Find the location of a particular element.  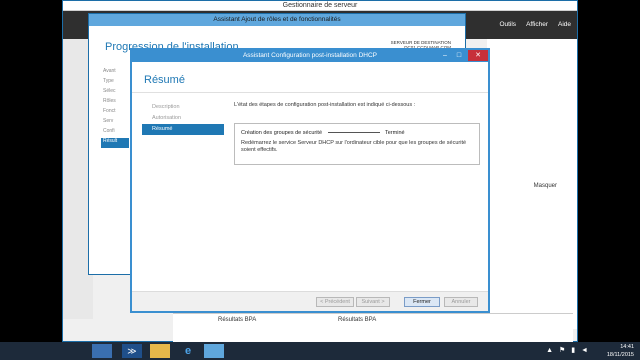

masquer-link: Masquer is located at coordinates (545, 186).